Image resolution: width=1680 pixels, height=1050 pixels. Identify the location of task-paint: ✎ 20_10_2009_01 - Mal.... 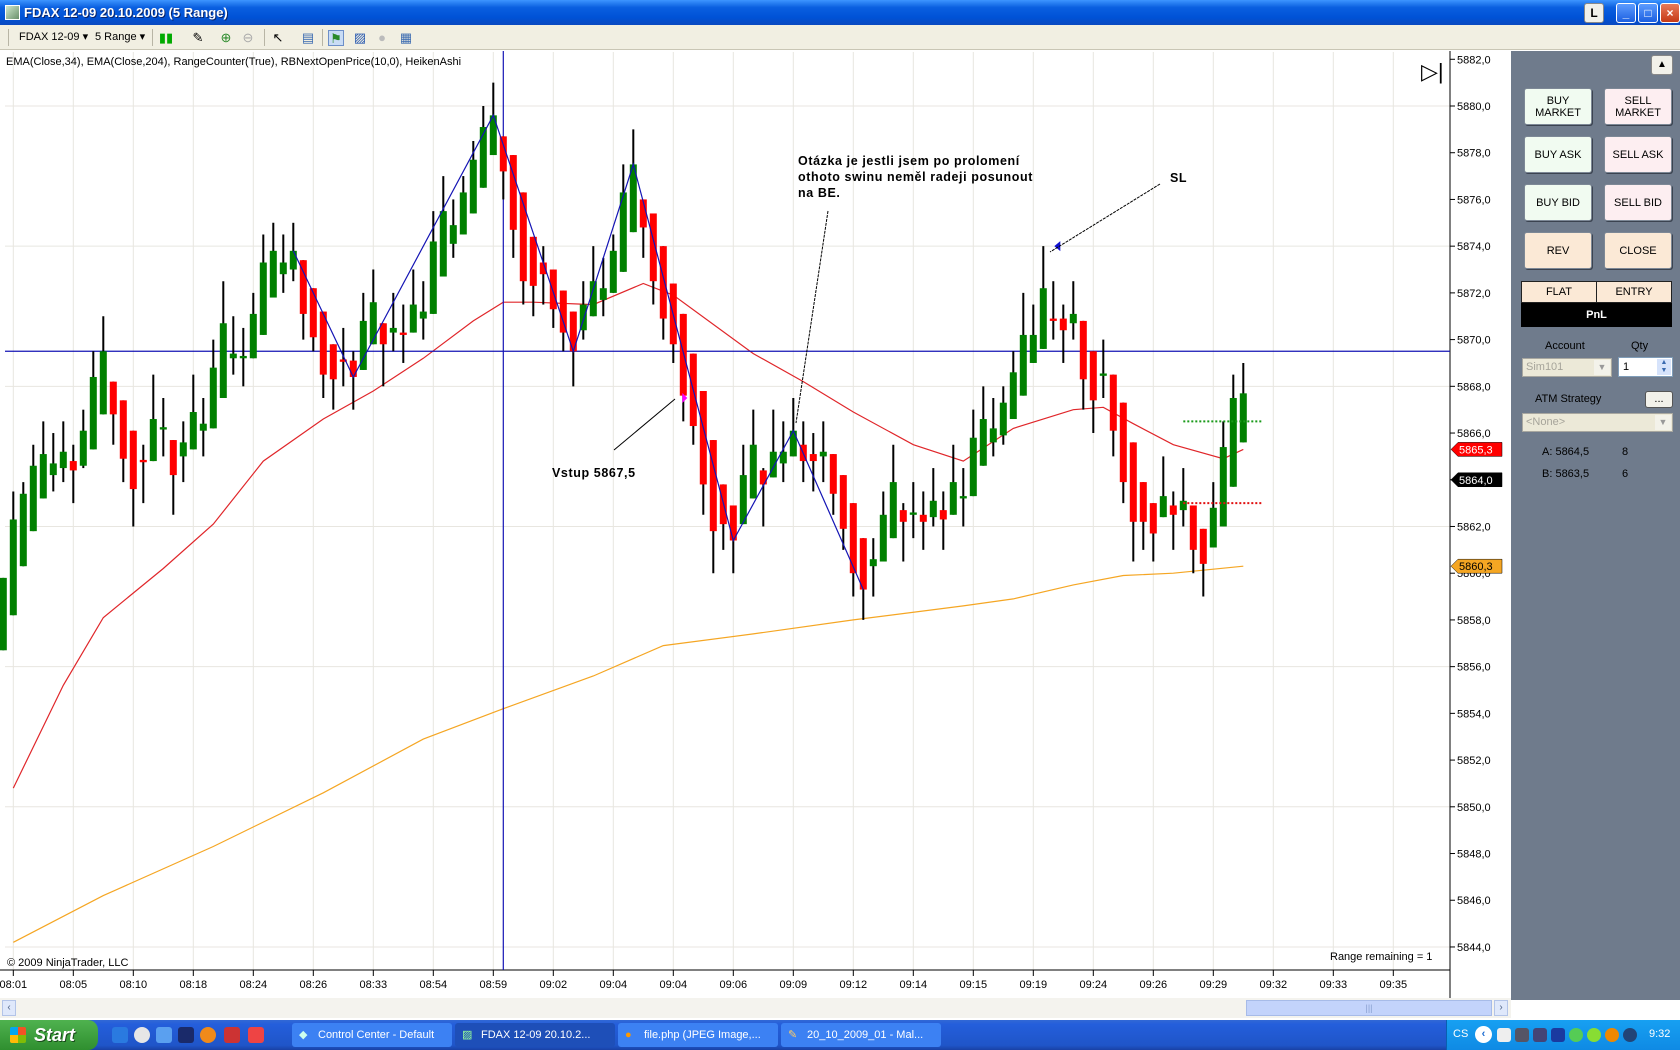
(861, 1035).